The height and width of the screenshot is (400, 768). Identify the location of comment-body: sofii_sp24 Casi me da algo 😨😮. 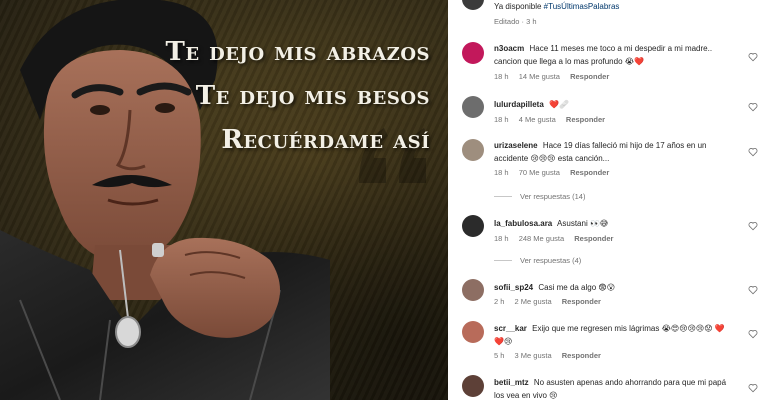
(614, 287).